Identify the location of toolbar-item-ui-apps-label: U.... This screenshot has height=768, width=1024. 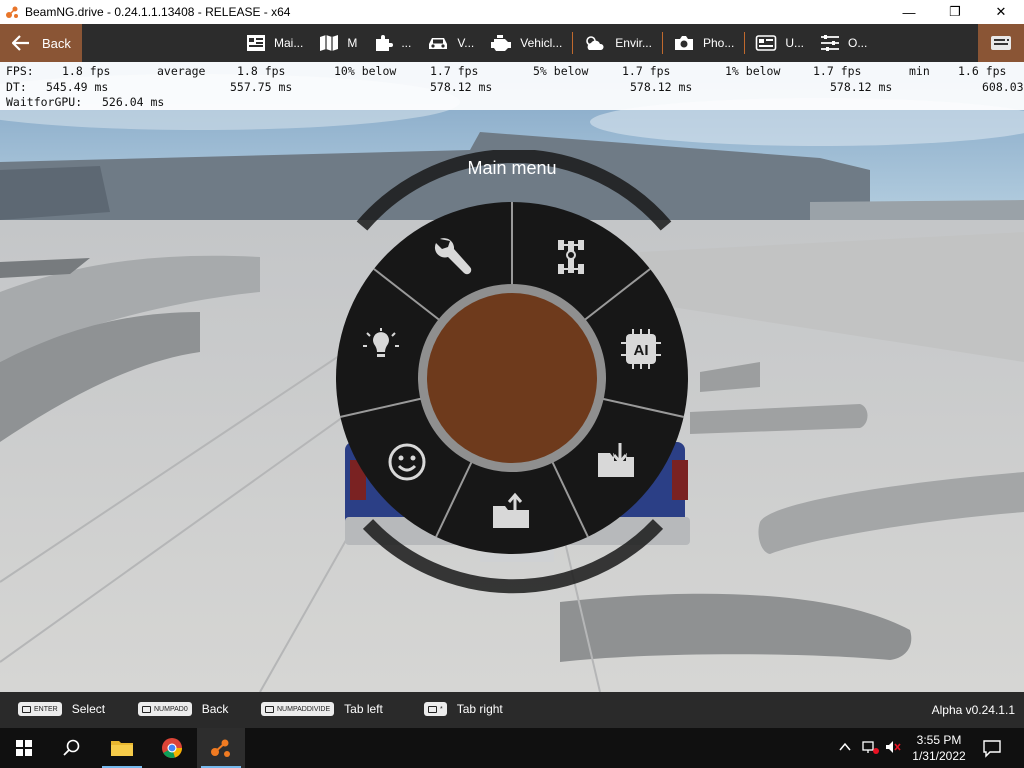
(795, 43).